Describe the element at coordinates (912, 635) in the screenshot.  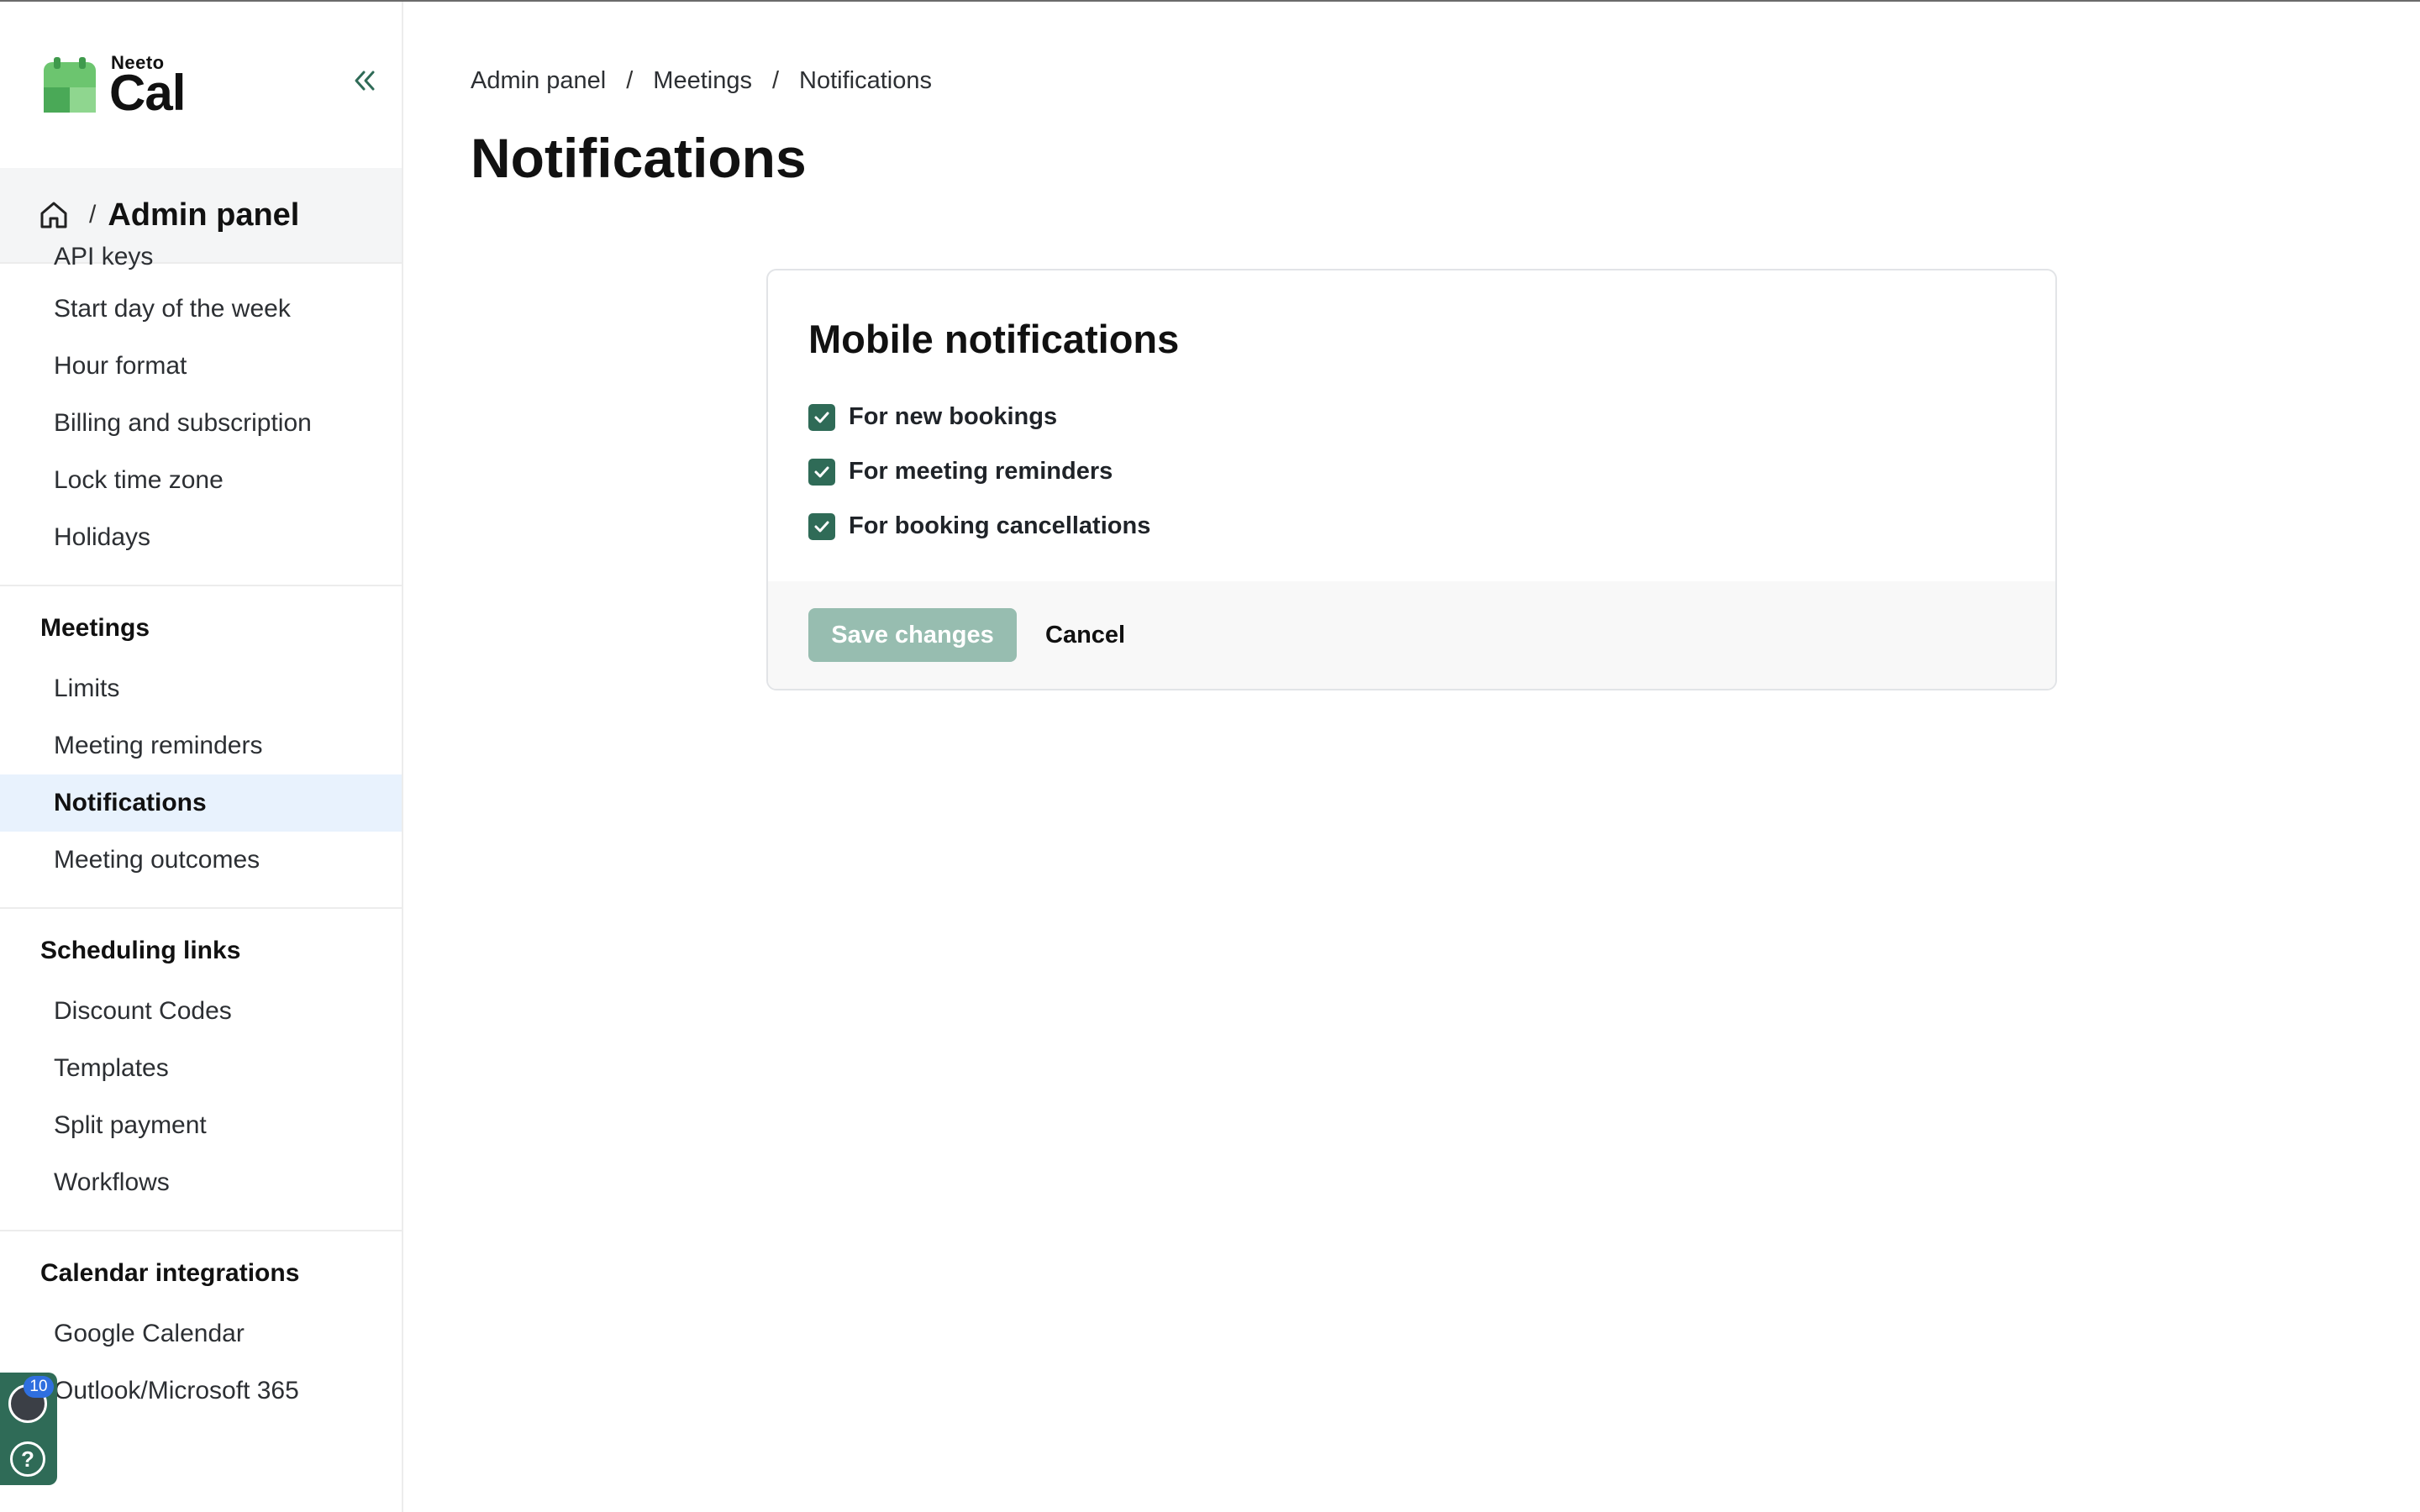
I see `save-changes-button: Save changes` at that location.